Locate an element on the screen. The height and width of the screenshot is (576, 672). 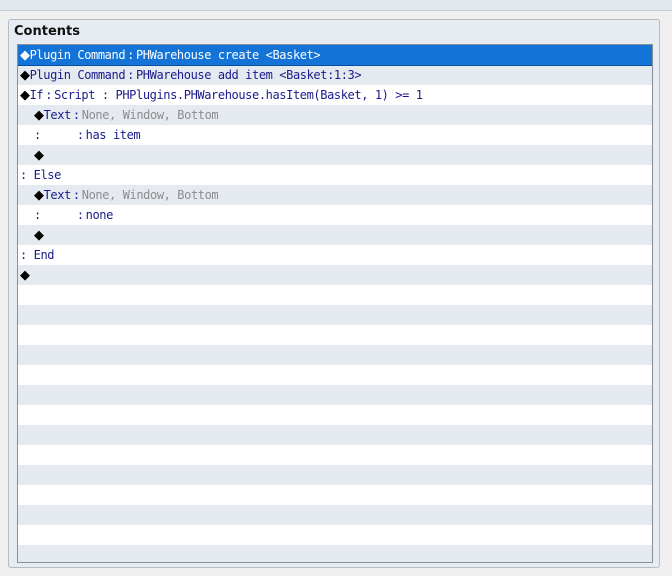
branch-label: : Else is located at coordinates (40, 175).